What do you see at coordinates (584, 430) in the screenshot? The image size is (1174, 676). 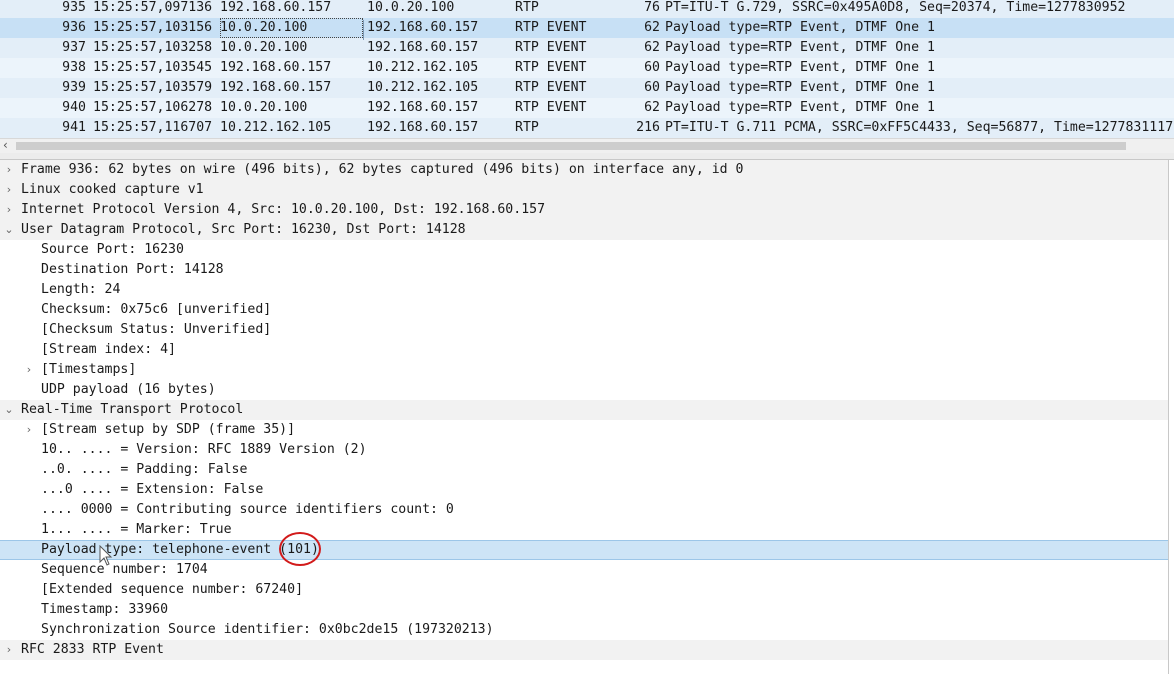 I see `tree-field-node: › [Stream setup by SDP (frame 35)]` at bounding box center [584, 430].